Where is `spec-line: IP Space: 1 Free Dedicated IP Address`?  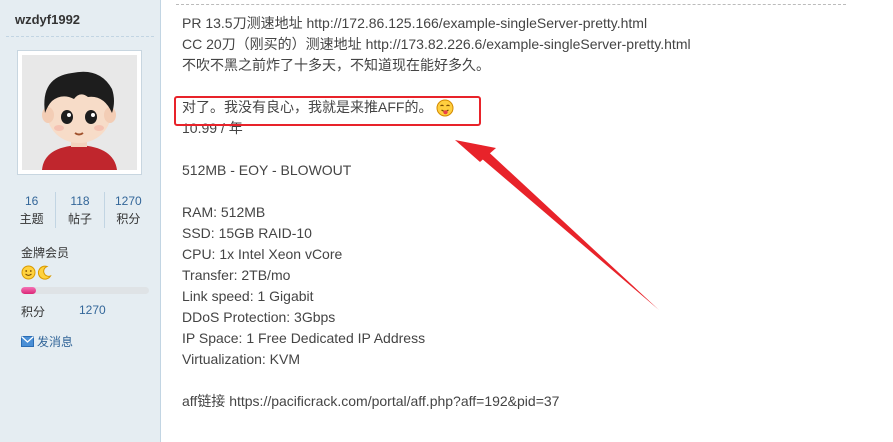 spec-line: IP Space: 1 Free Dedicated IP Address is located at coordinates (304, 338).